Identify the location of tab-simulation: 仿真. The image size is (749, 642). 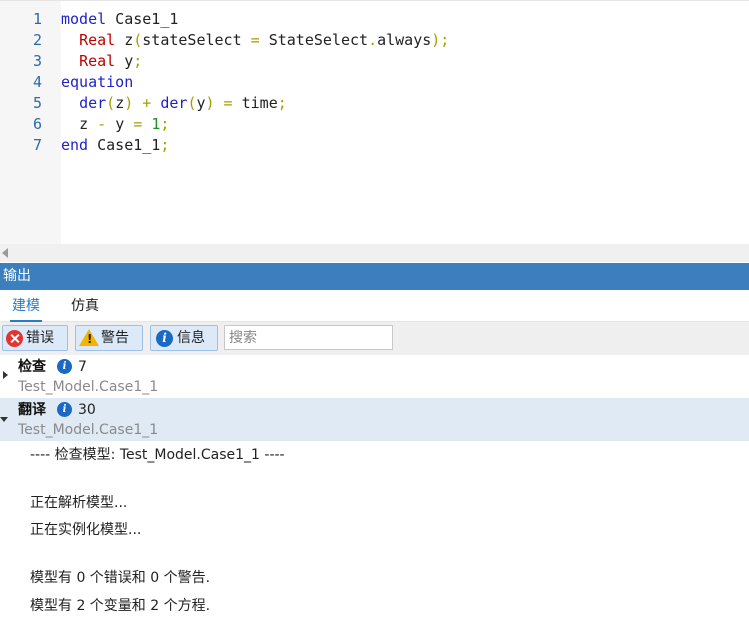
(85, 306).